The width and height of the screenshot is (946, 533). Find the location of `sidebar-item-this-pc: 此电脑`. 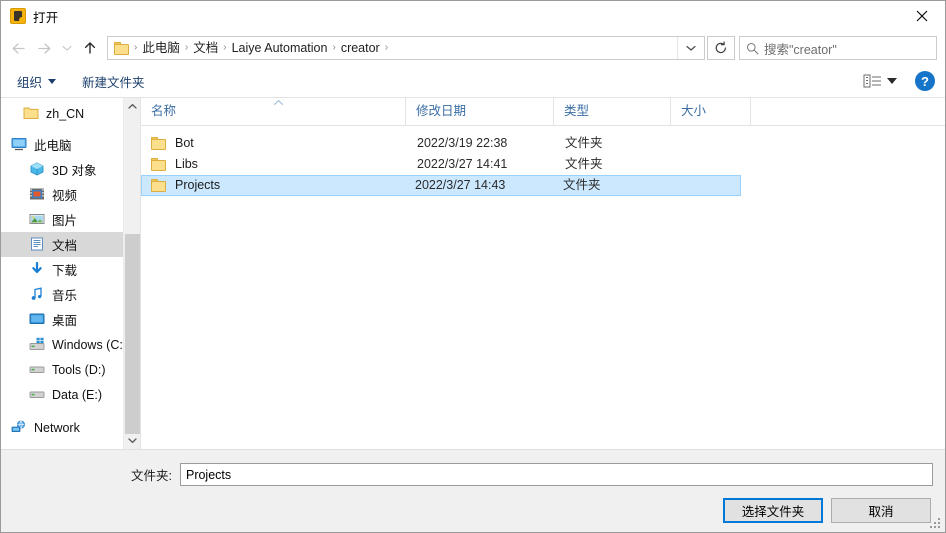

sidebar-item-this-pc: 此电脑 is located at coordinates (70, 144).